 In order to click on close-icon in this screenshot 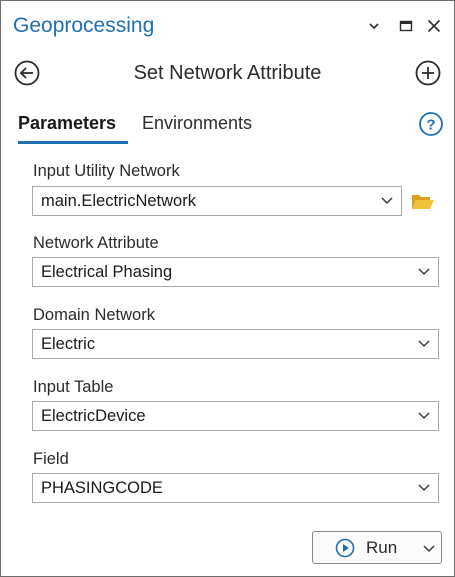, I will do `click(434, 26)`.